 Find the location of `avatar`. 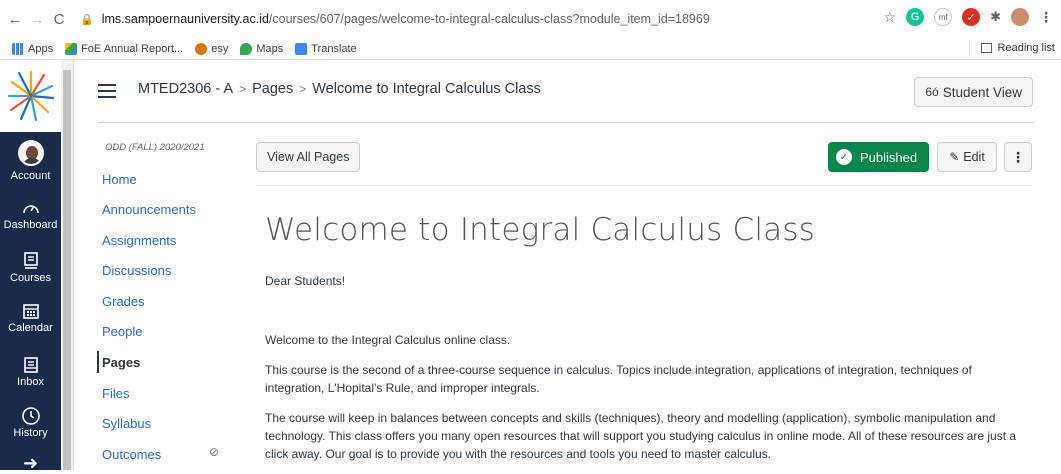

avatar is located at coordinates (30, 153).